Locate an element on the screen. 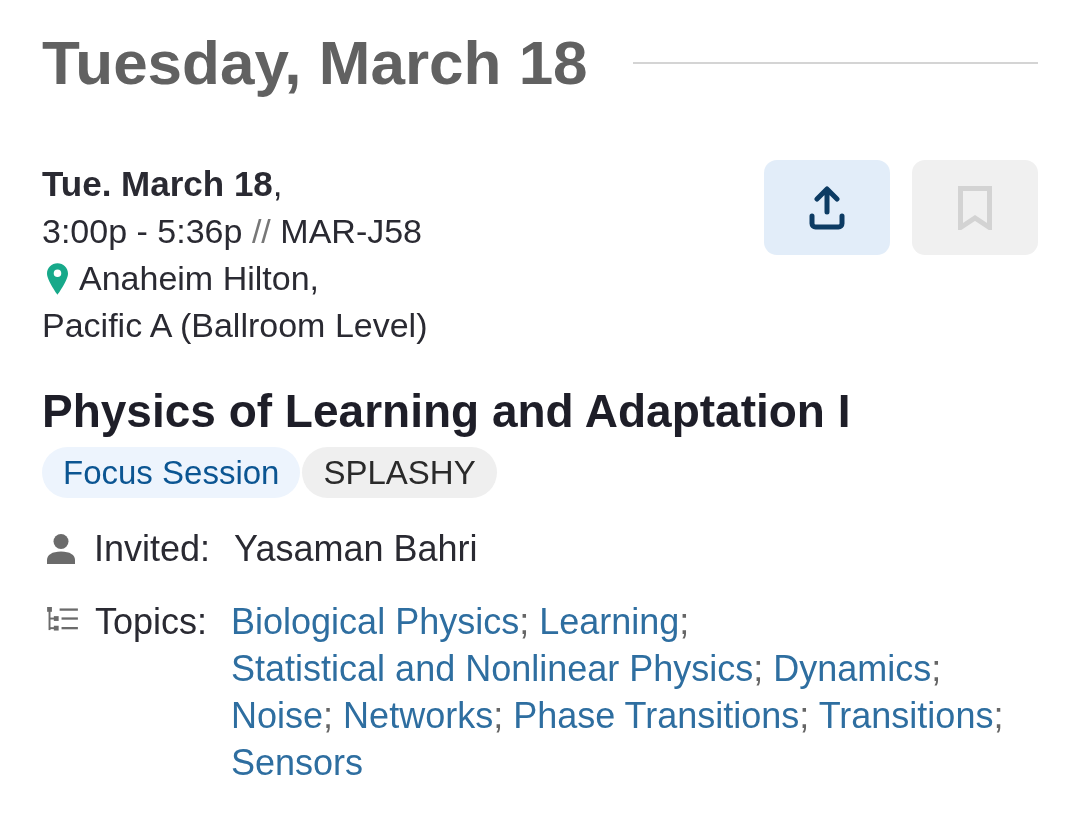  person-icon is located at coordinates (61, 548).